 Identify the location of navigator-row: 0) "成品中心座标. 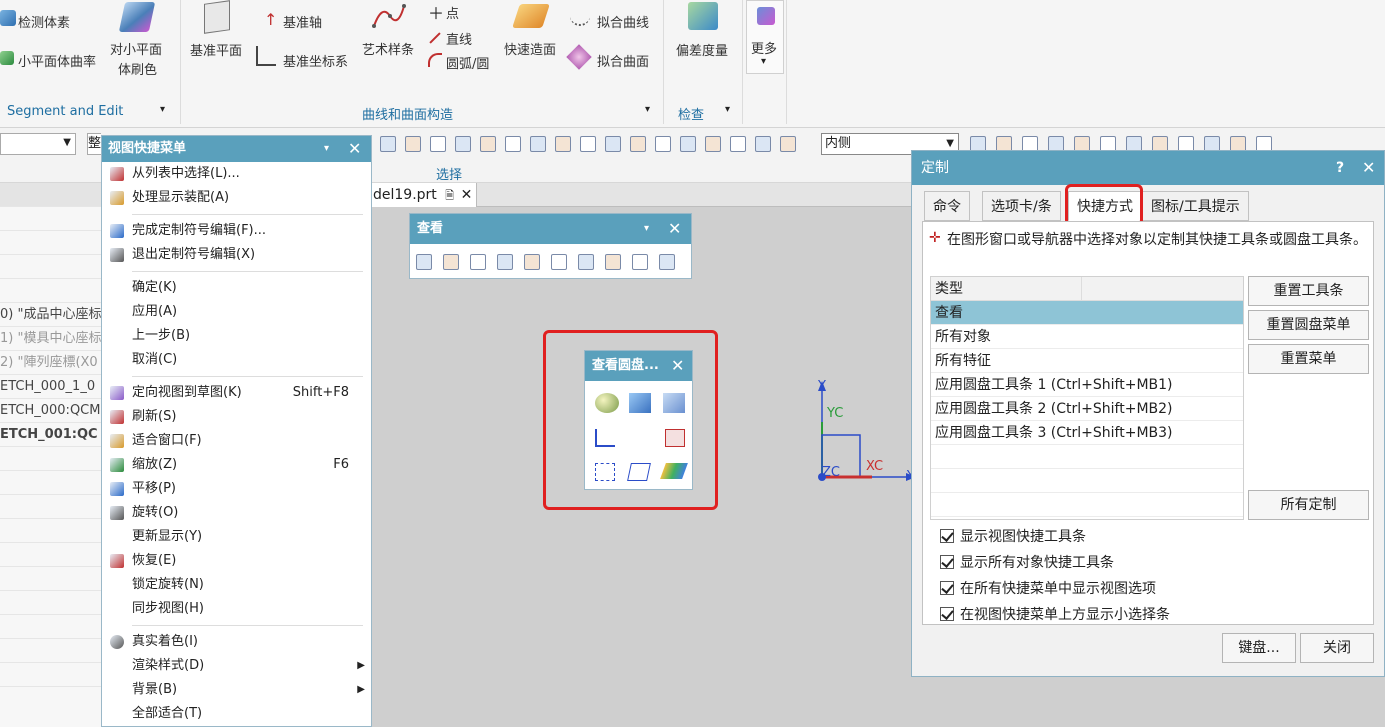
(50, 315).